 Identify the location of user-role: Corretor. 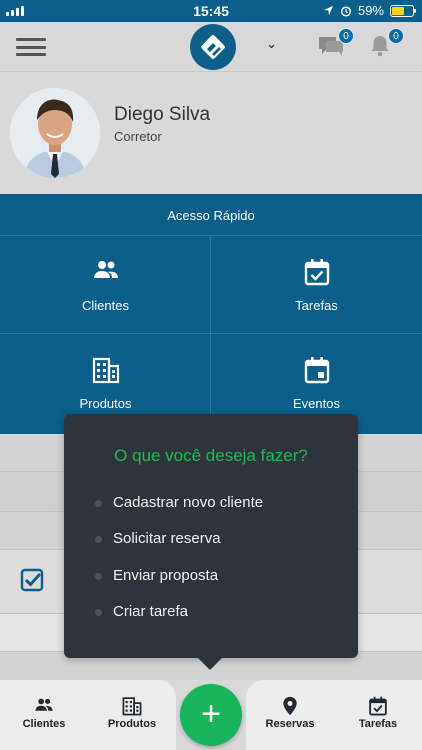
(138, 136).